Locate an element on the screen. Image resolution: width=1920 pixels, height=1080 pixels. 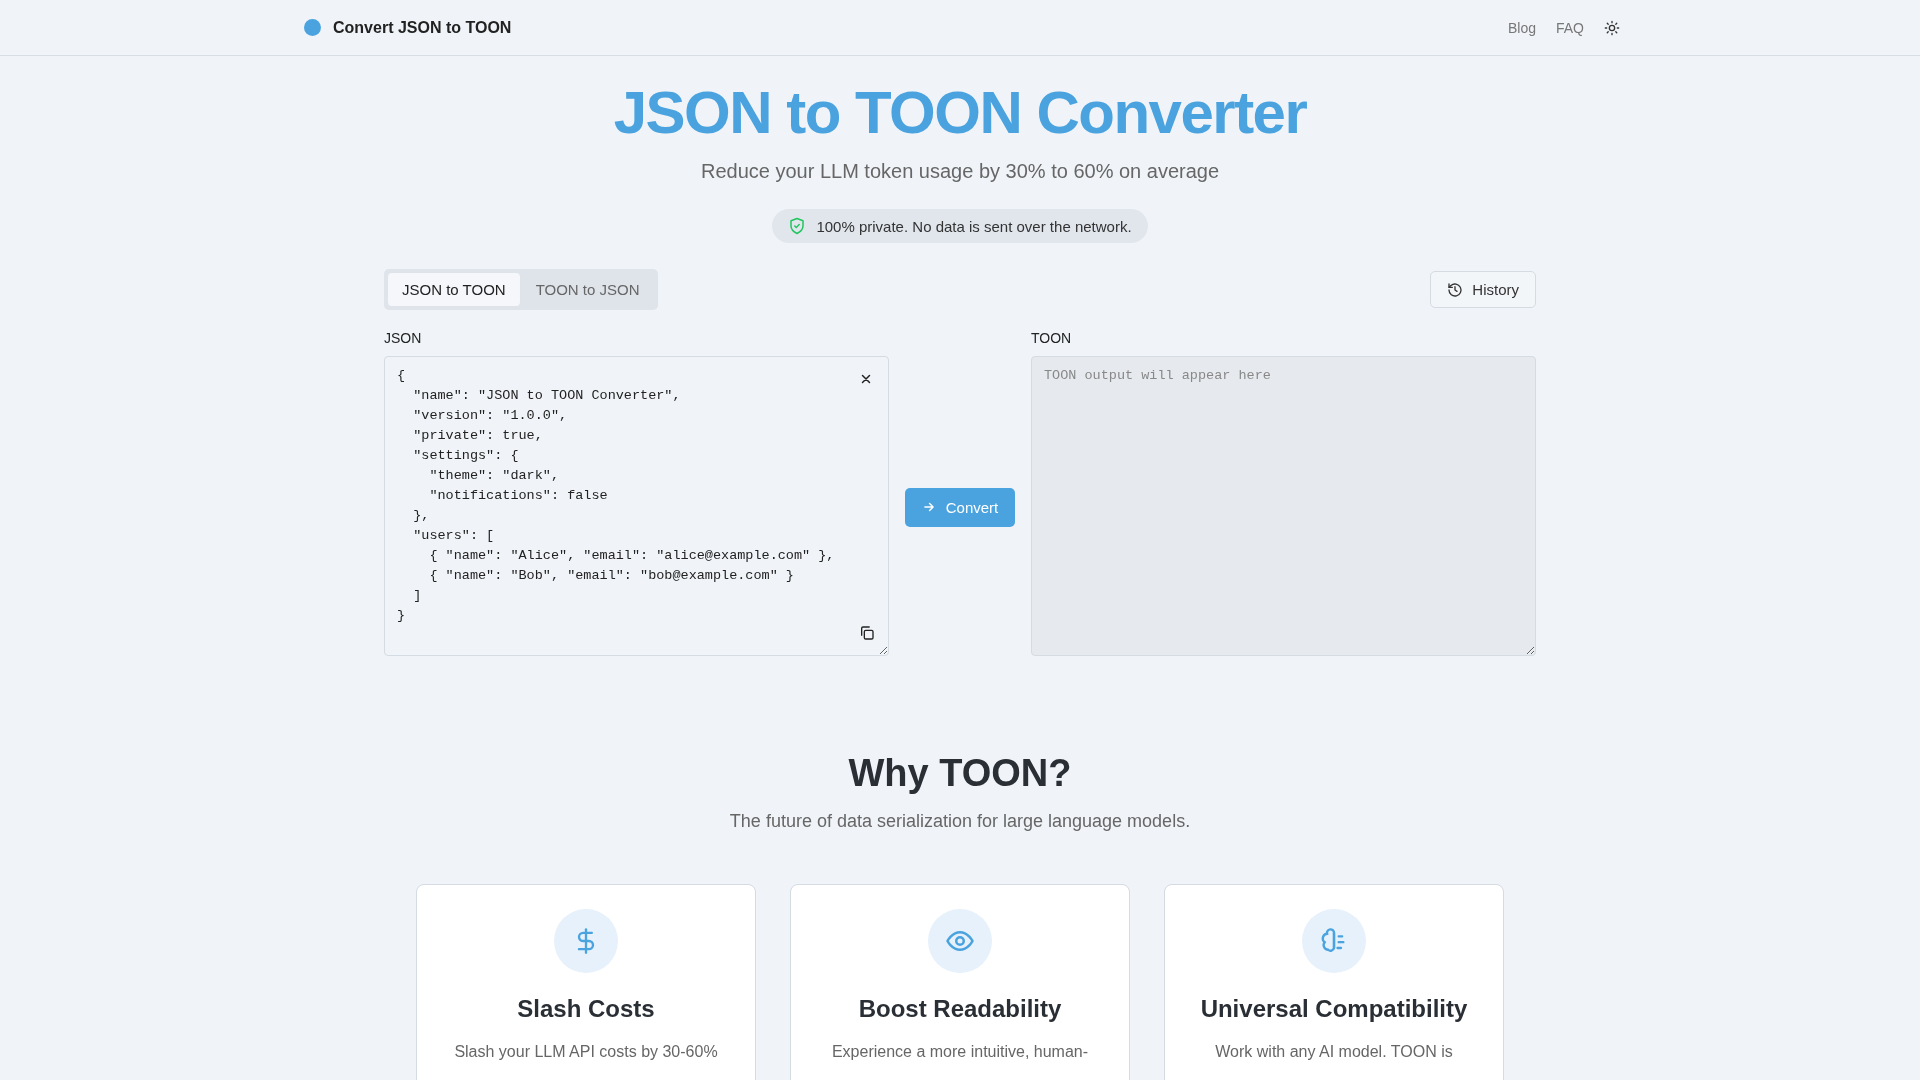
page-subtitle: Reduce your LLM token usage by 30% to 60% on average is located at coordinates (960, 171).